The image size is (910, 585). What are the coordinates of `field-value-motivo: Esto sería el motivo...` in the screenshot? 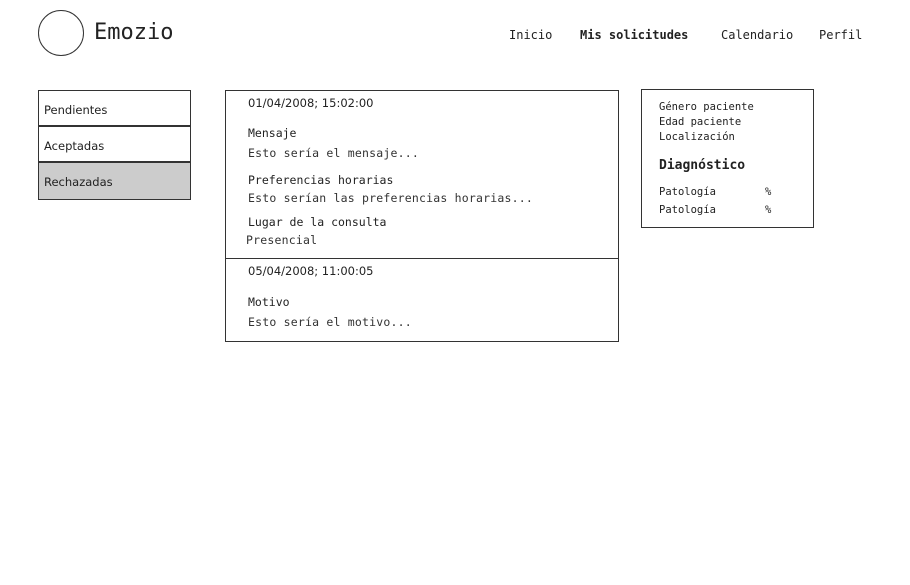 It's located at (330, 322).